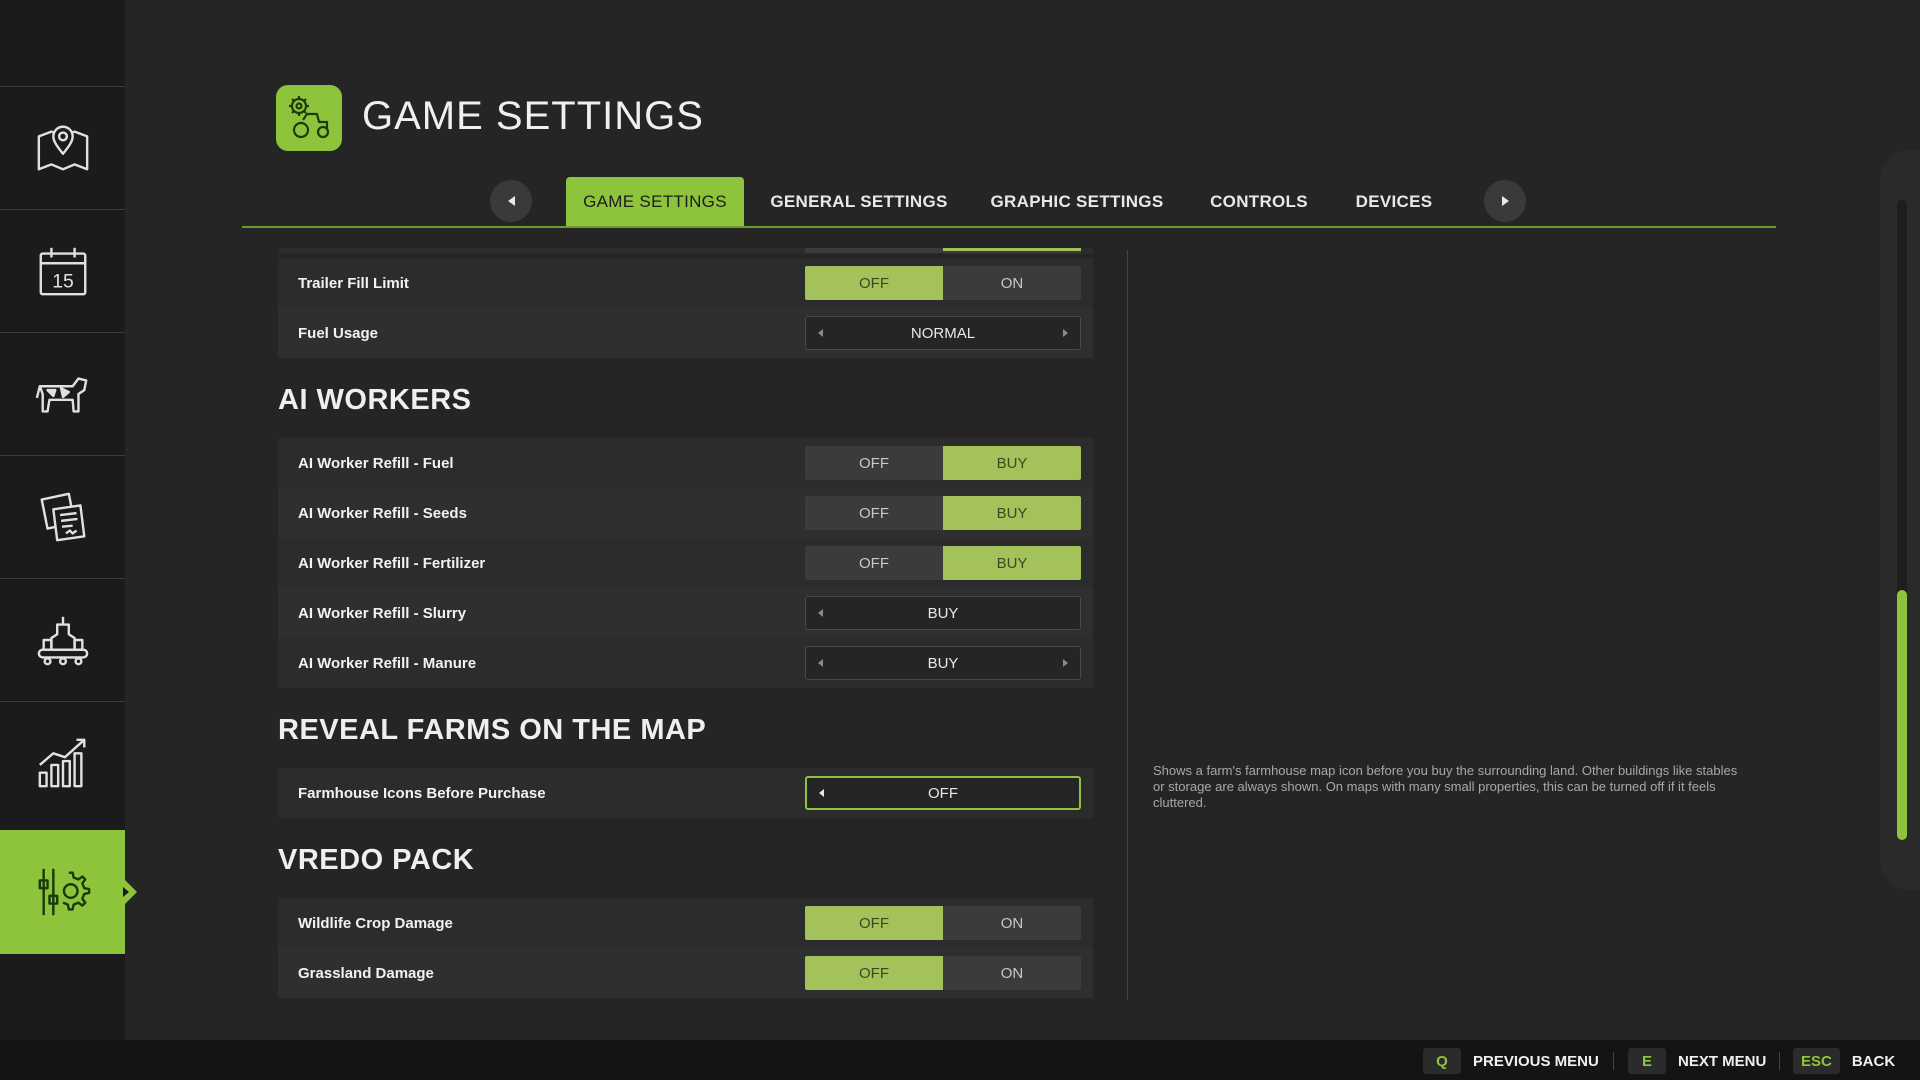 This screenshot has width=1920, height=1080. Describe the element at coordinates (338, 333) in the screenshot. I see `setting-label: Fuel Usage` at that location.